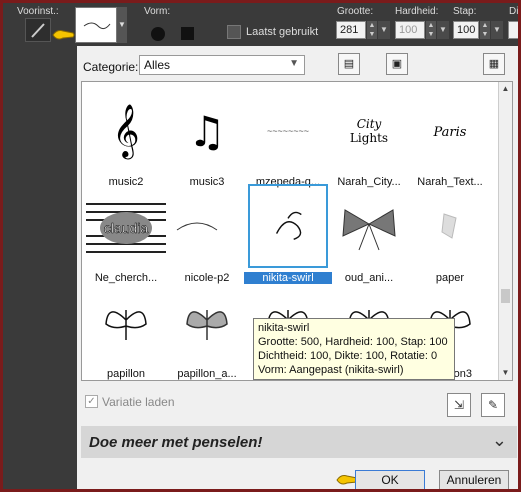 The height and width of the screenshot is (492, 521). I want to click on import-brush-button: ⇲, so click(459, 405).